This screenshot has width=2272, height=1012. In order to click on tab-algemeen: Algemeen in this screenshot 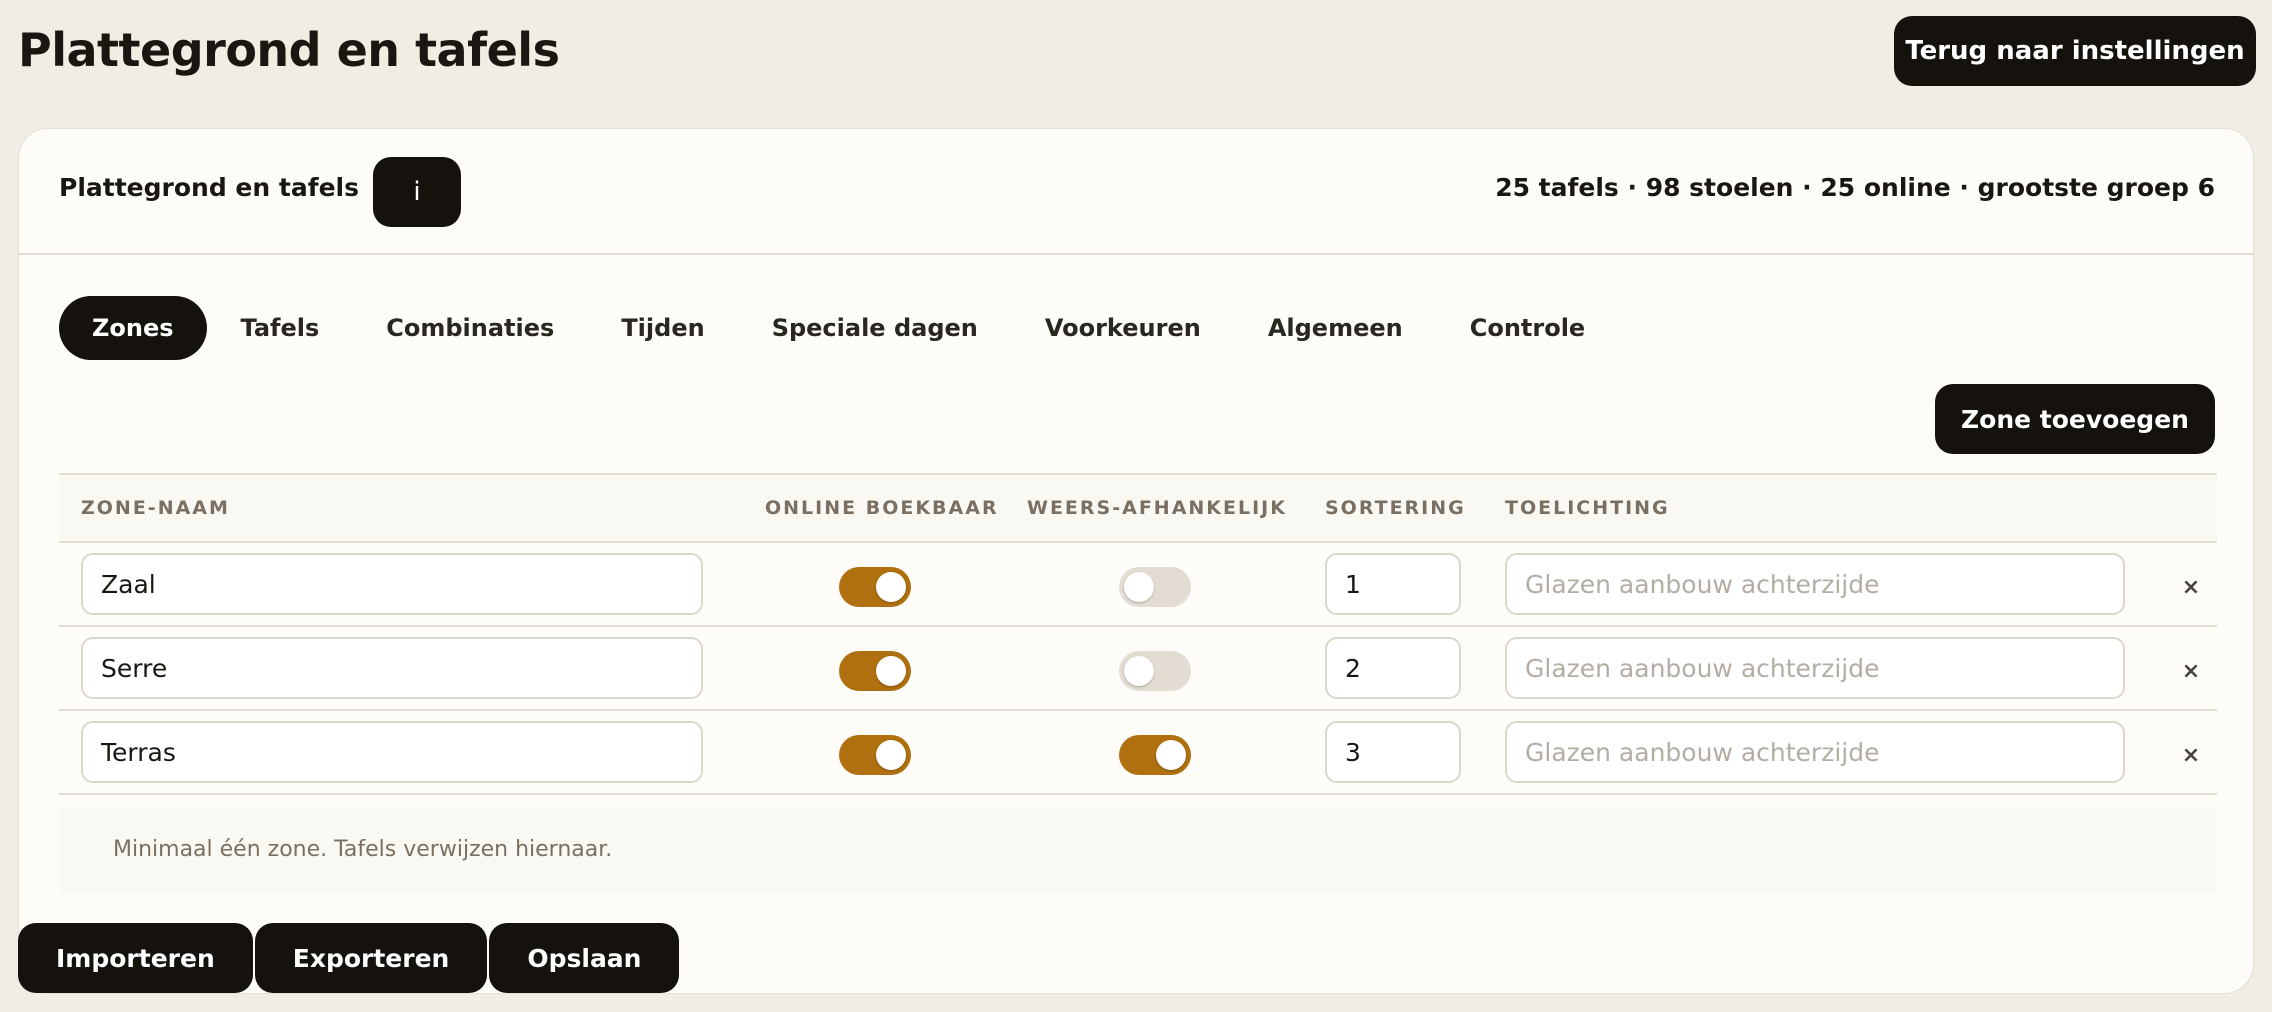, I will do `click(1335, 328)`.